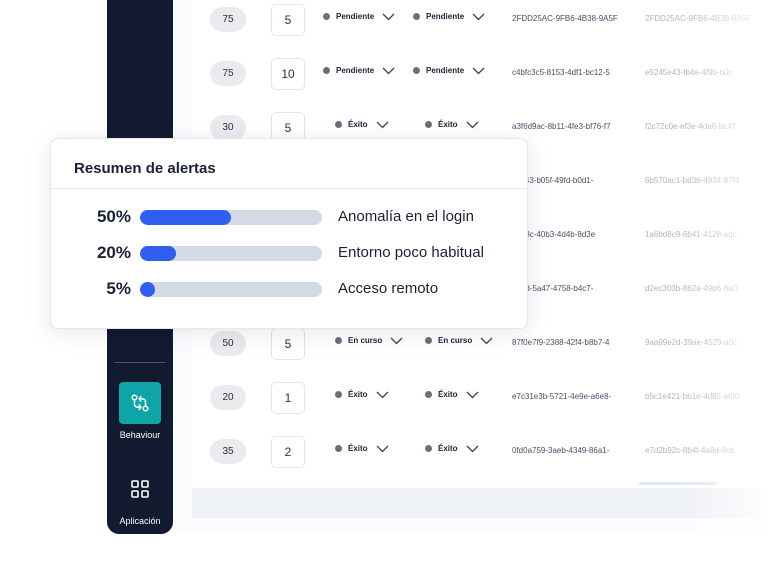 This screenshot has width=768, height=576. What do you see at coordinates (691, 126) in the screenshot?
I see `device-id: f2c72c0e-ef3e-4da6-bc47` at bounding box center [691, 126].